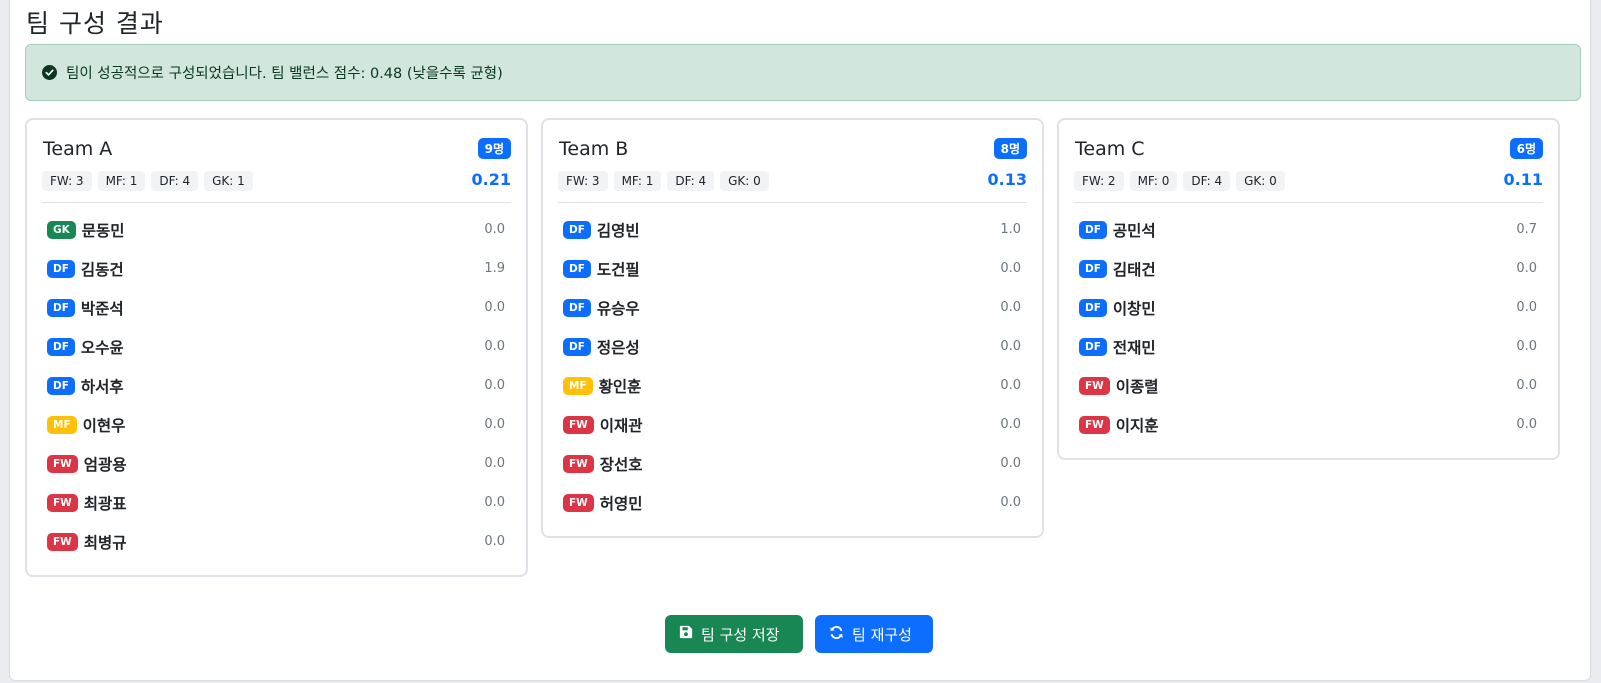  I want to click on player-info: DF 박준석, so click(85, 308).